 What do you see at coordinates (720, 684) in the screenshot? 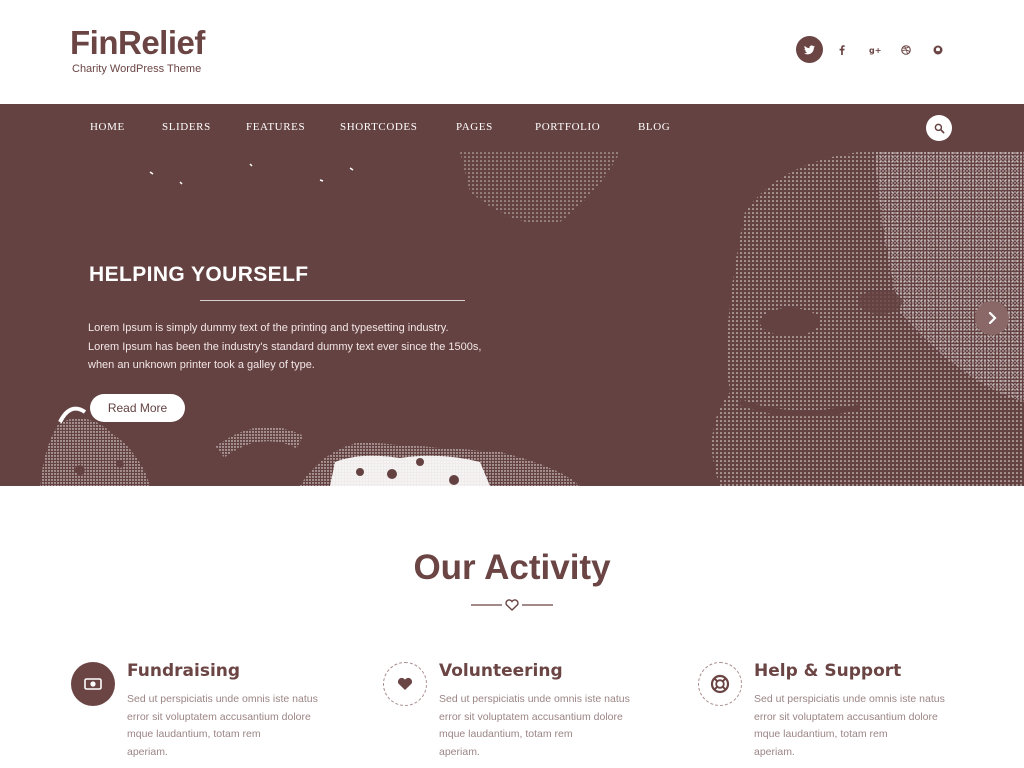
I see `life-ring-icon` at bounding box center [720, 684].